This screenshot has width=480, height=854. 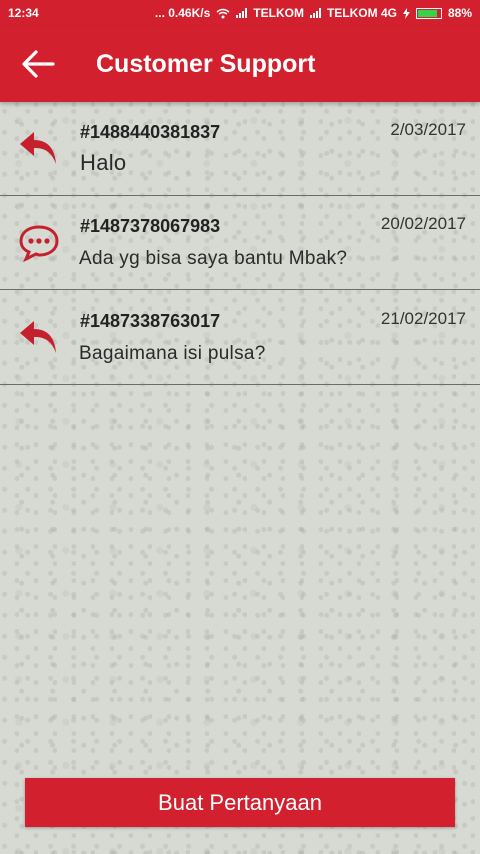 I want to click on carrier-1: TELKOM, so click(x=278, y=13).